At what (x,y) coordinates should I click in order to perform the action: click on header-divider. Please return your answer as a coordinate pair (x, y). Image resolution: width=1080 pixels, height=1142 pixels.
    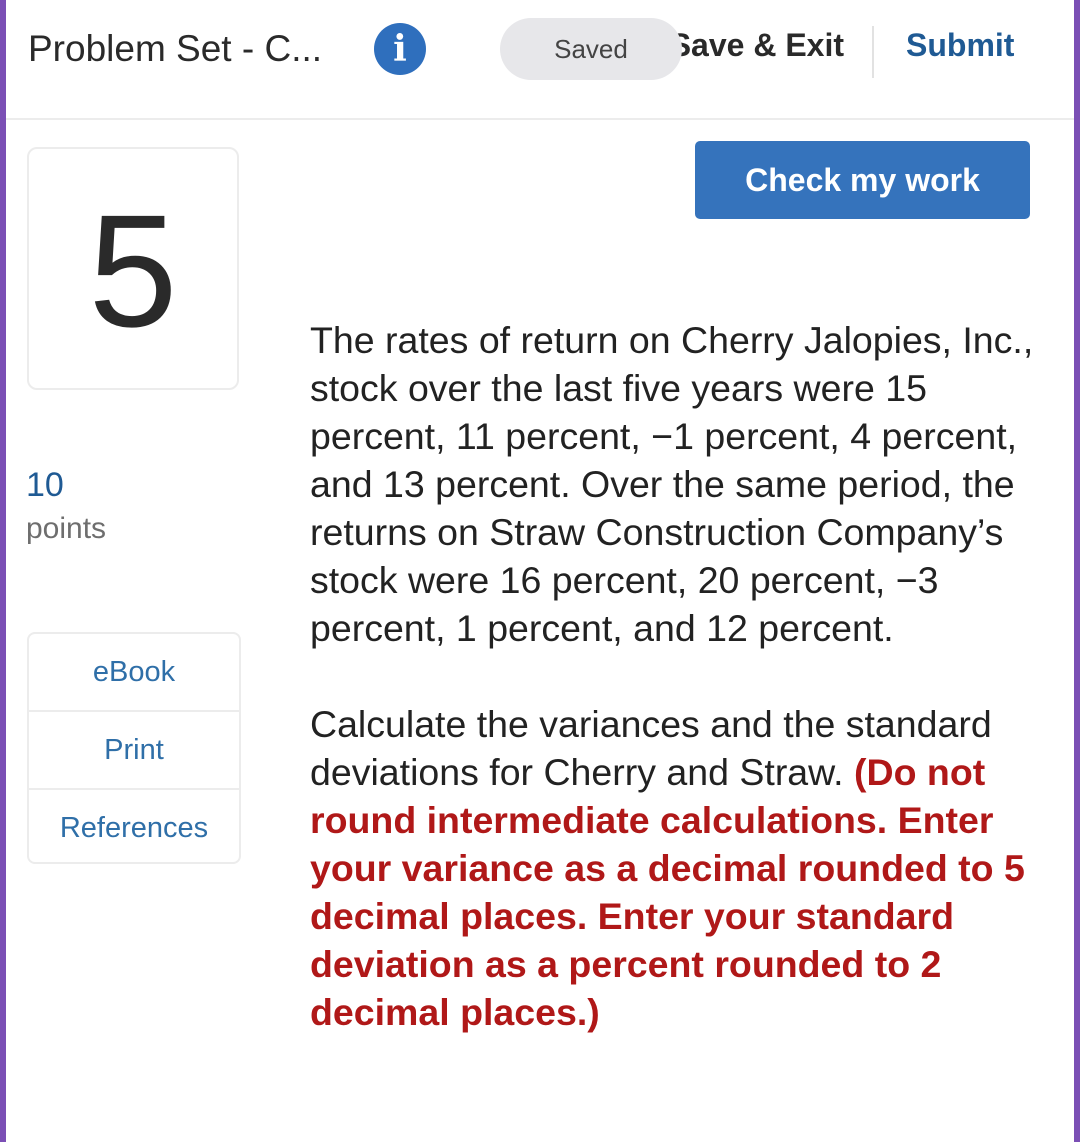
    Looking at the image, I should click on (873, 52).